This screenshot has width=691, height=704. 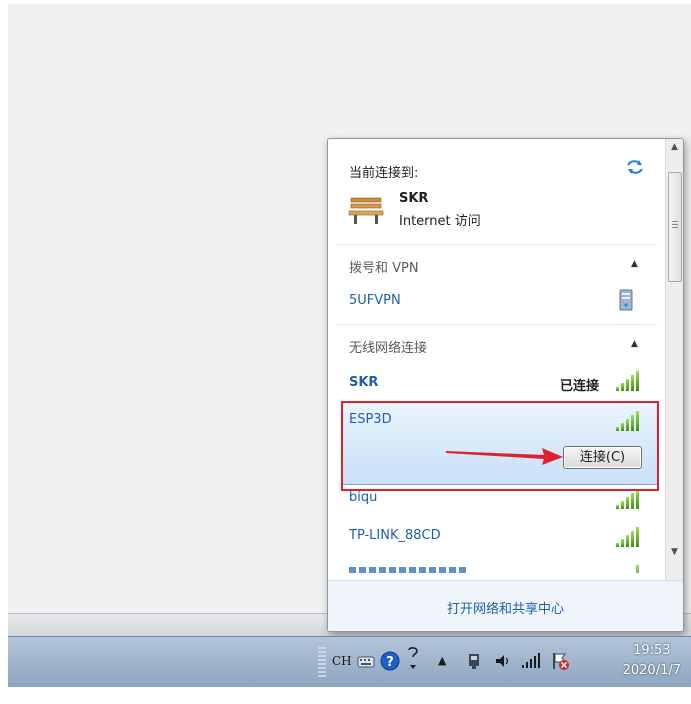 What do you see at coordinates (503, 661) in the screenshot?
I see `volume-icon` at bounding box center [503, 661].